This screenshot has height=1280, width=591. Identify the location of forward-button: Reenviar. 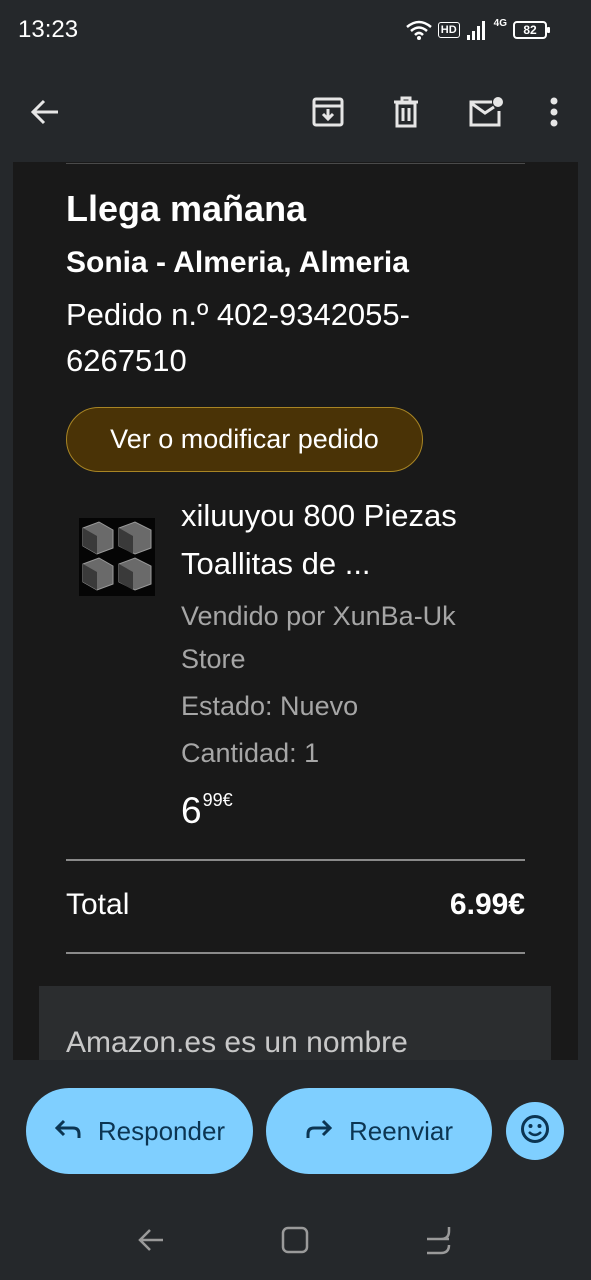
(379, 1131).